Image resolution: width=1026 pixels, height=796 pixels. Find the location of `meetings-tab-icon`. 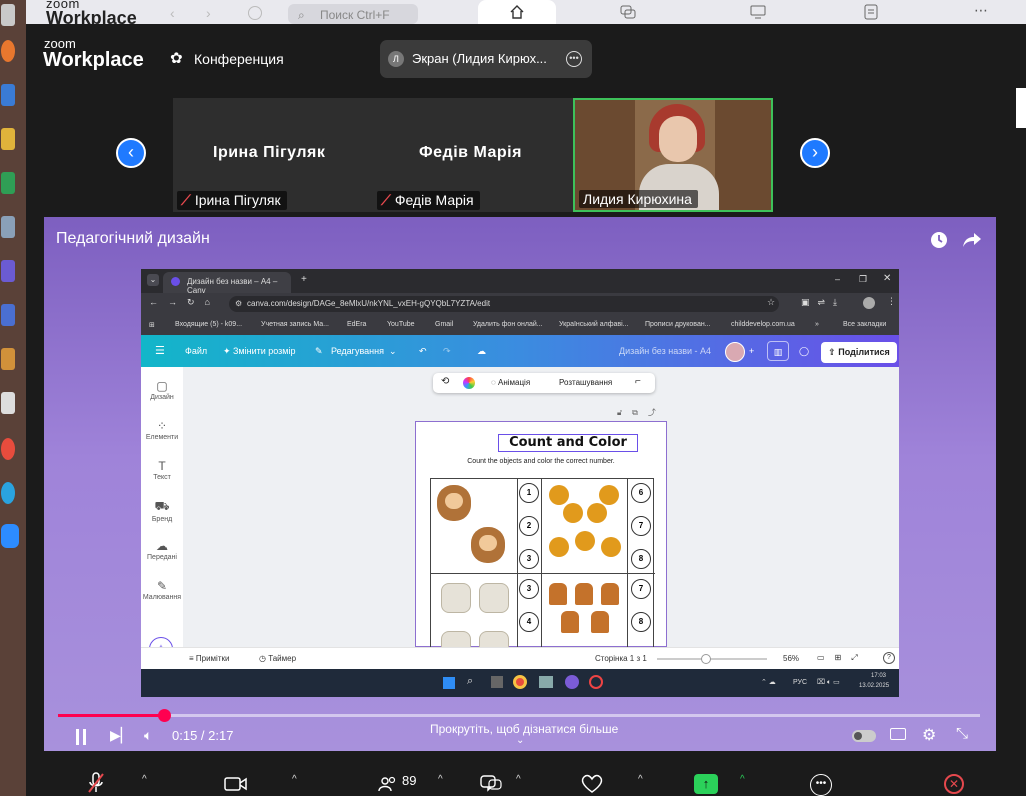

meetings-tab-icon is located at coordinates (758, 12).